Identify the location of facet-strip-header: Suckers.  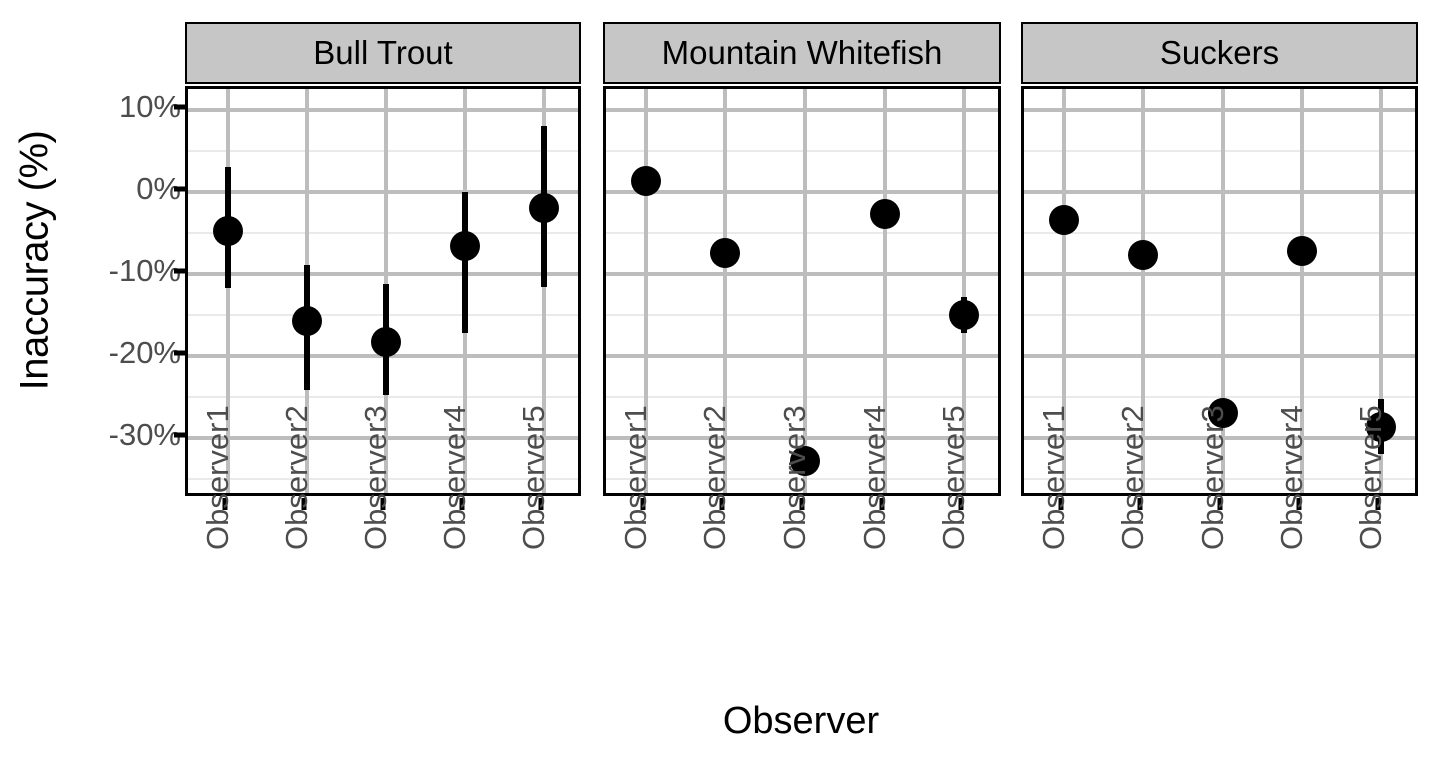
(1219, 53).